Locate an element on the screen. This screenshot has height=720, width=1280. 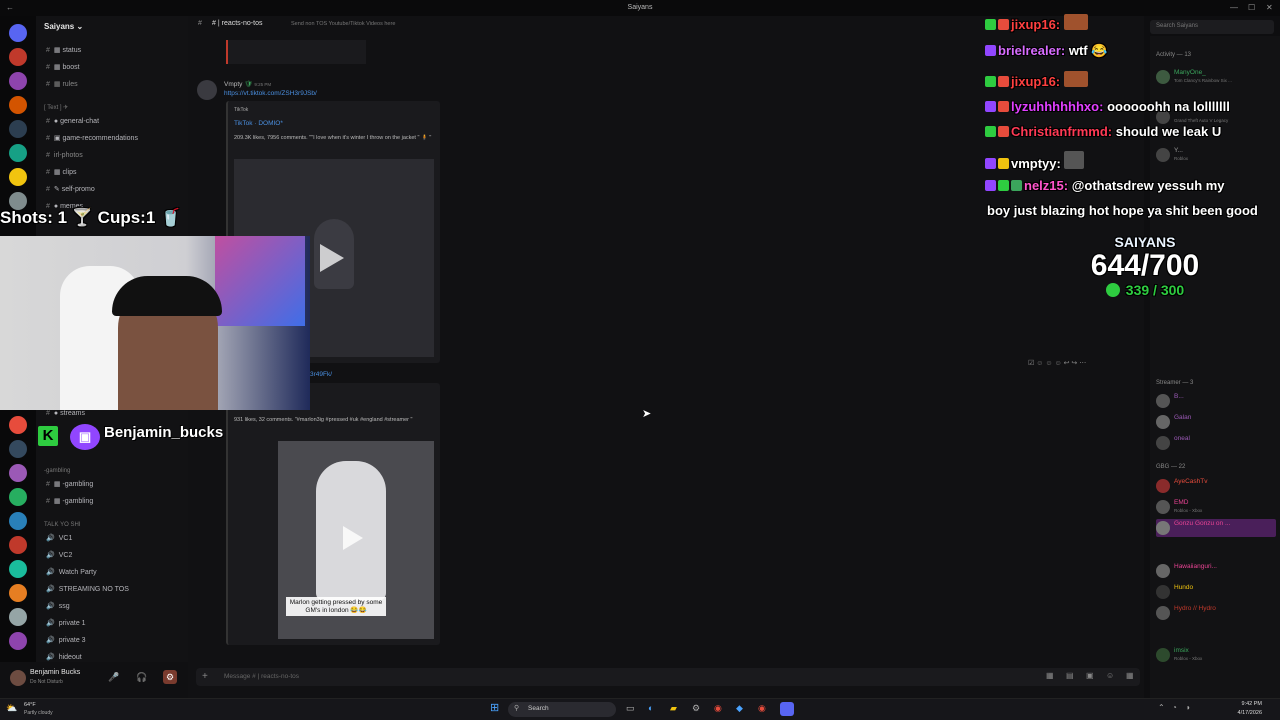
folder-icon: ▰ is located at coordinates (673, 708).